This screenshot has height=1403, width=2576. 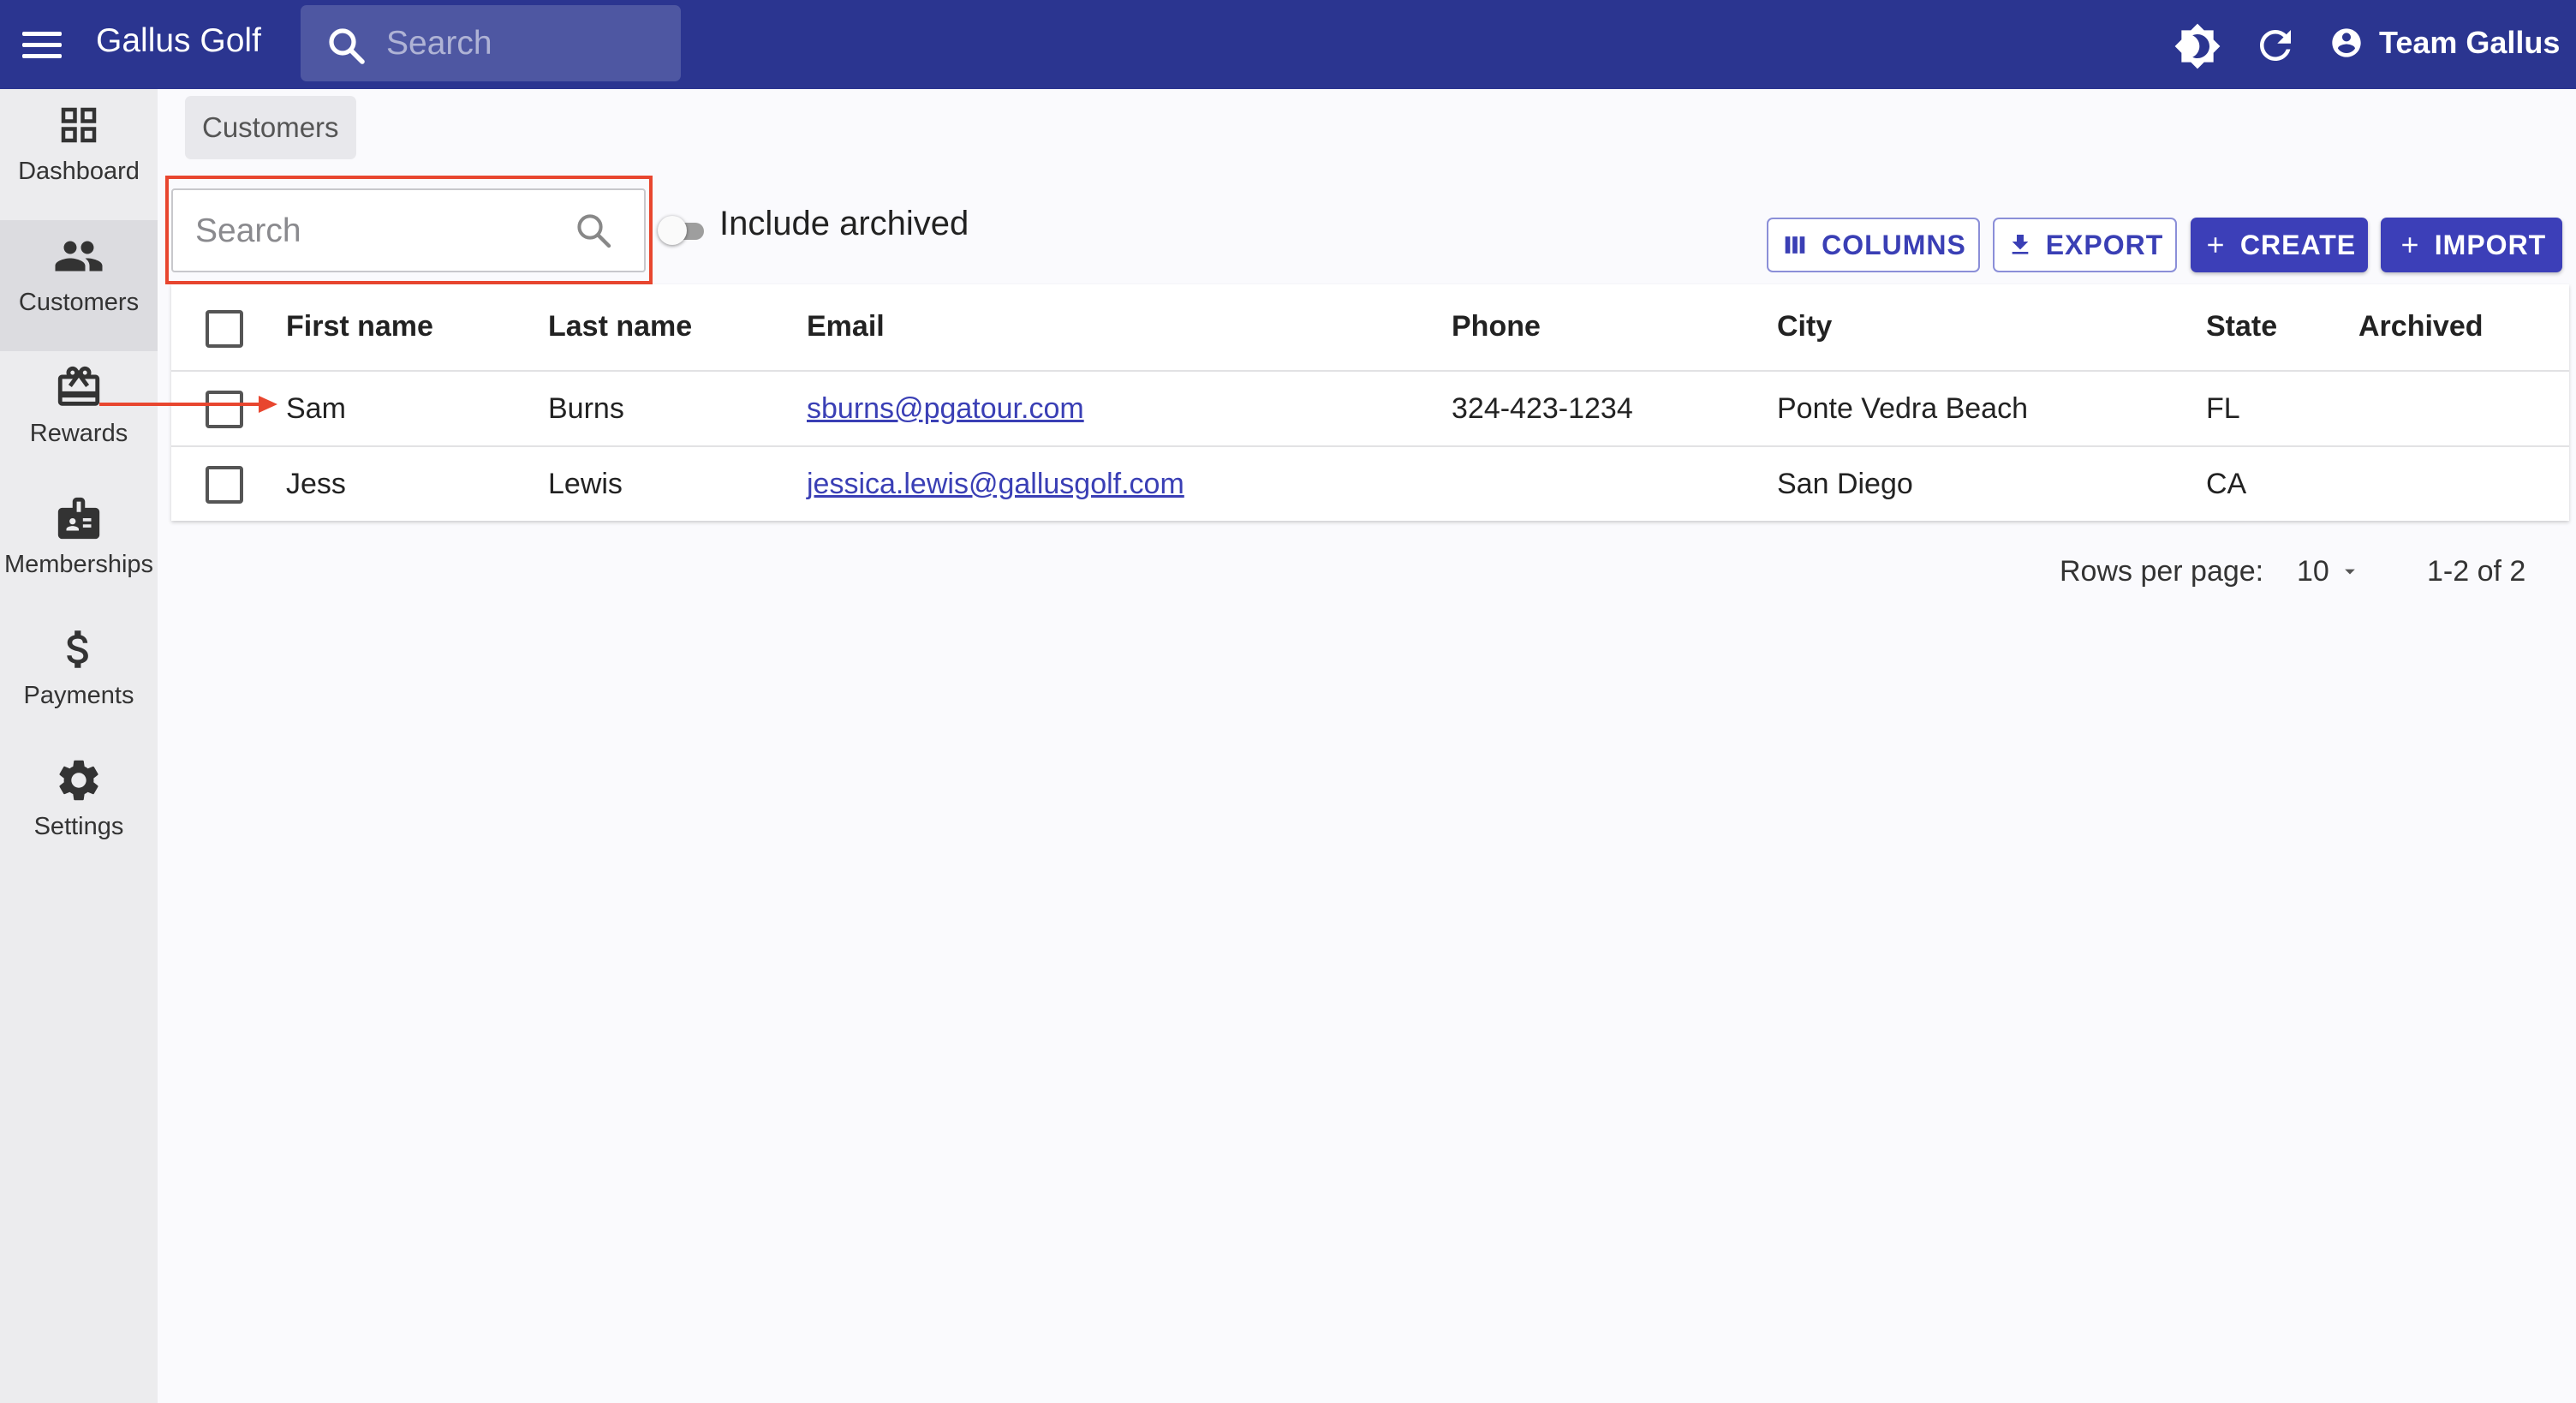 I want to click on rows-per-page-value: 10, so click(x=2313, y=571).